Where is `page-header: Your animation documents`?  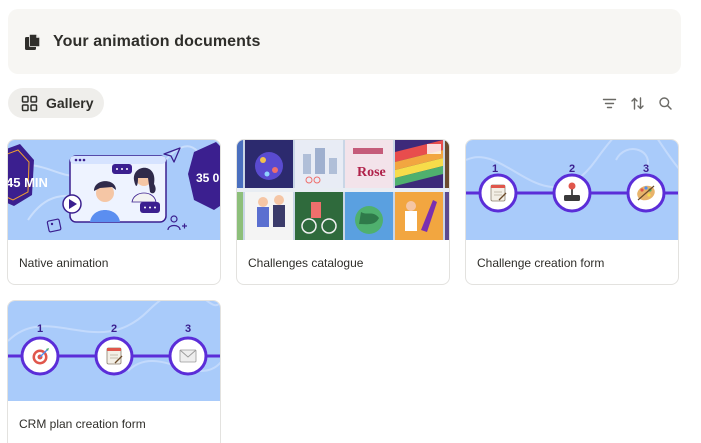
page-header: Your animation documents is located at coordinates (344, 41).